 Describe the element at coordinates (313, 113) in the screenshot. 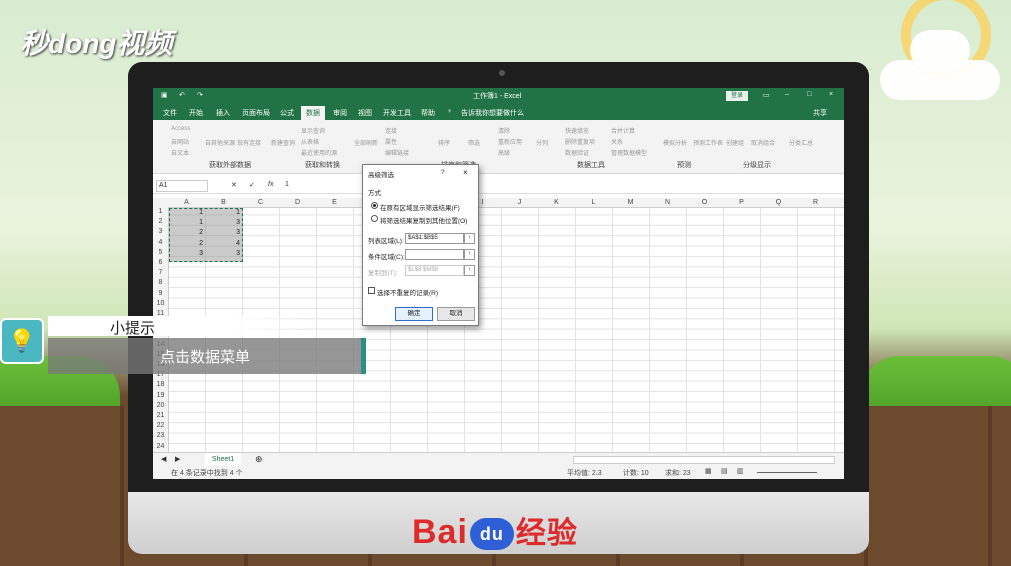

I see `tab-data: 数据` at that location.